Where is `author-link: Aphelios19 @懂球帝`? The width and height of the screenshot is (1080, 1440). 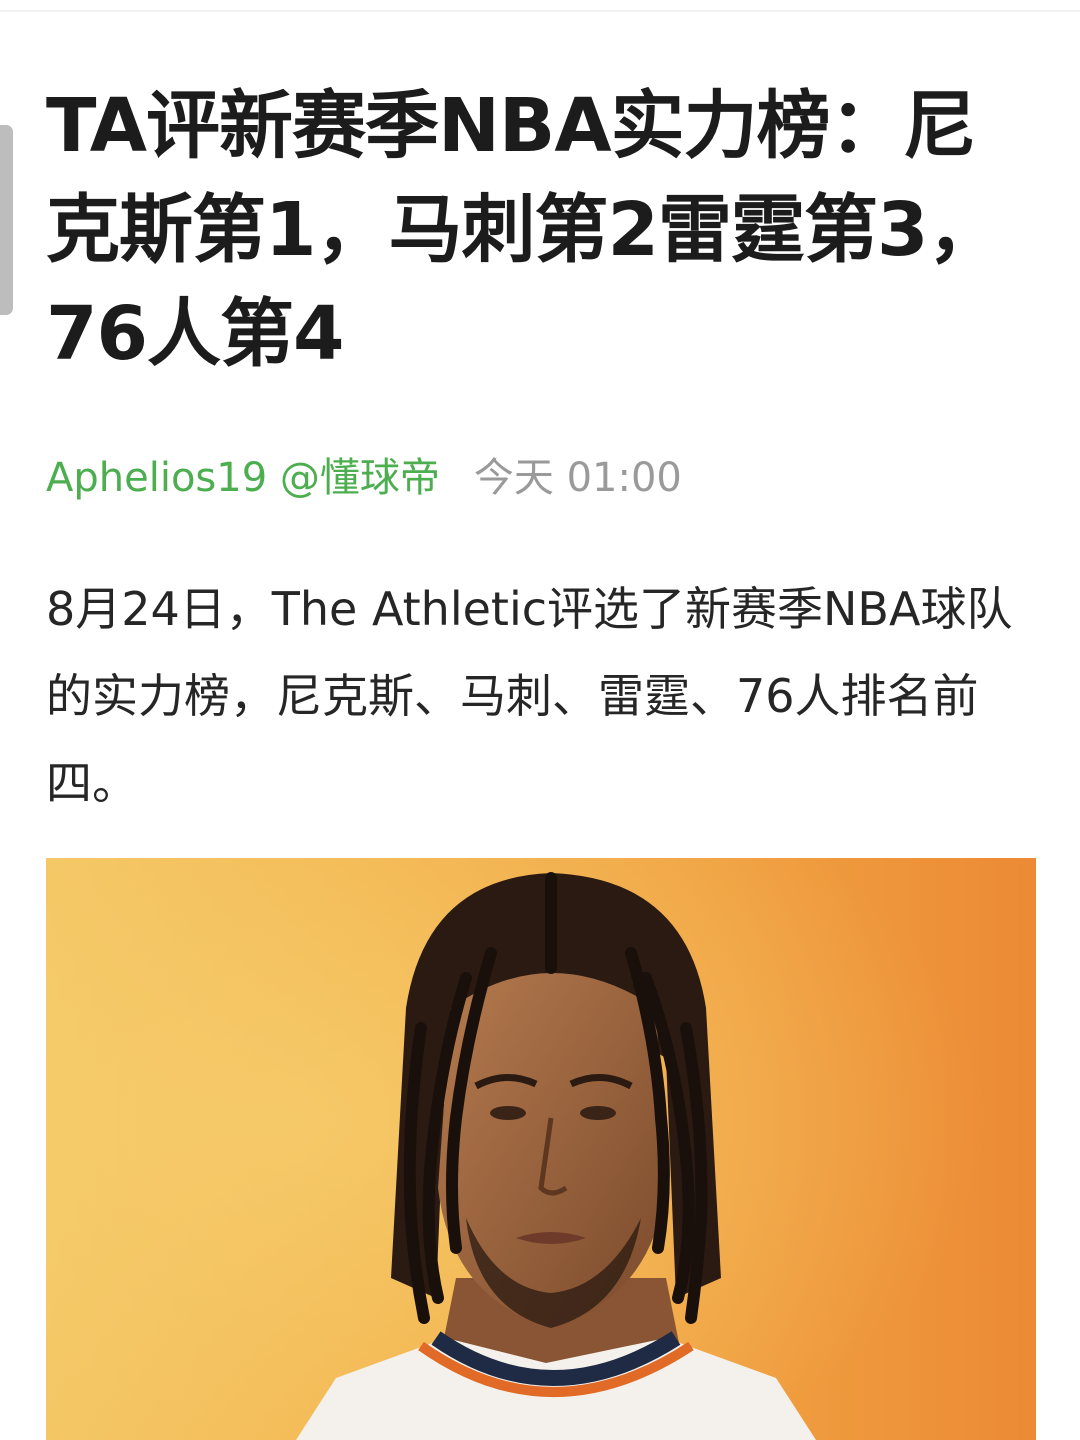
author-link: Aphelios19 @懂球帝 is located at coordinates (243, 474).